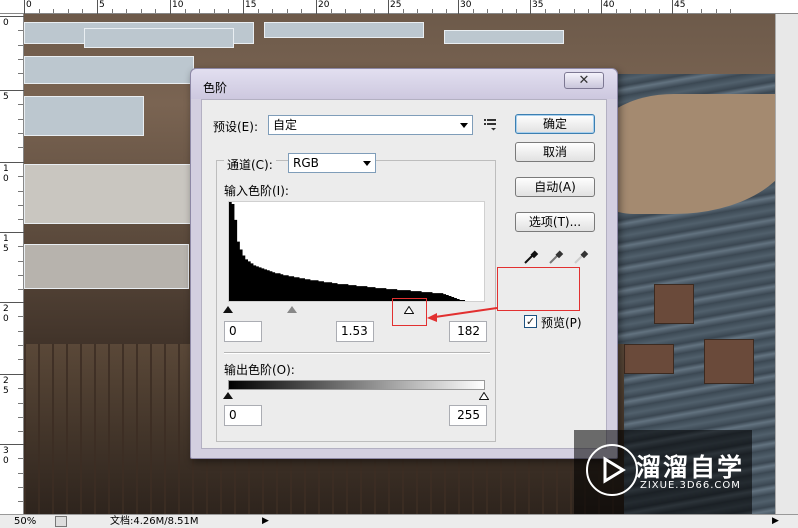 This screenshot has width=798, height=528. I want to click on annotation-arrow-icon, so click(462, 314).